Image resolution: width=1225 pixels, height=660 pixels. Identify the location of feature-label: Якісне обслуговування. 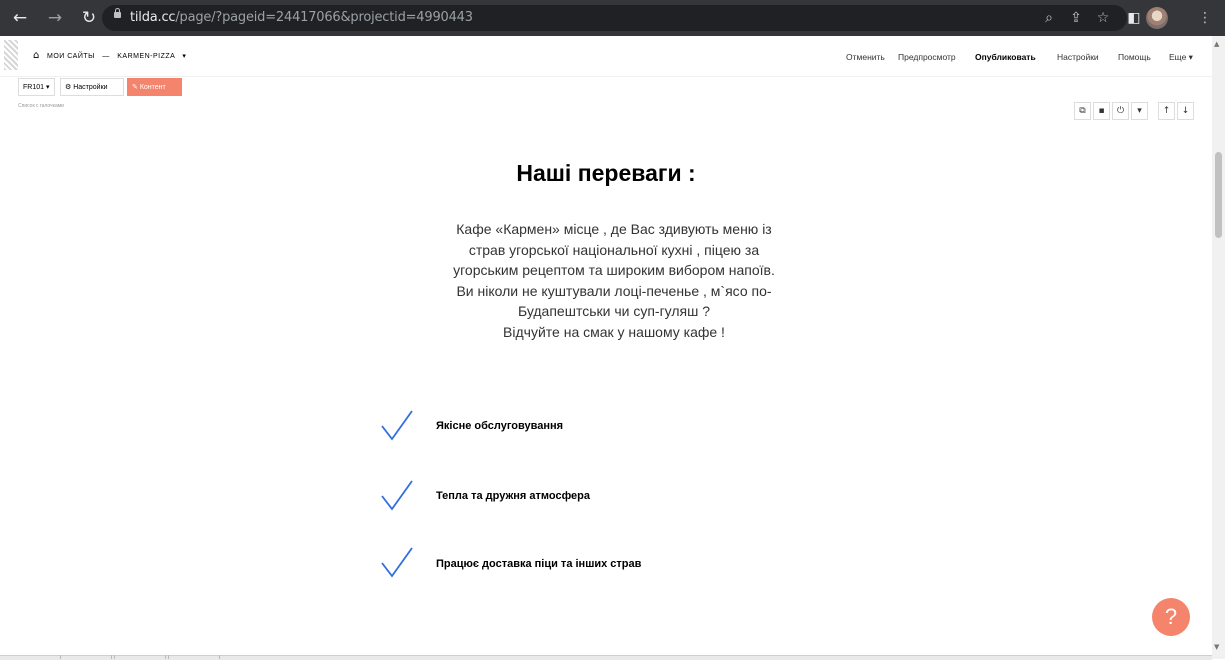
(500, 426).